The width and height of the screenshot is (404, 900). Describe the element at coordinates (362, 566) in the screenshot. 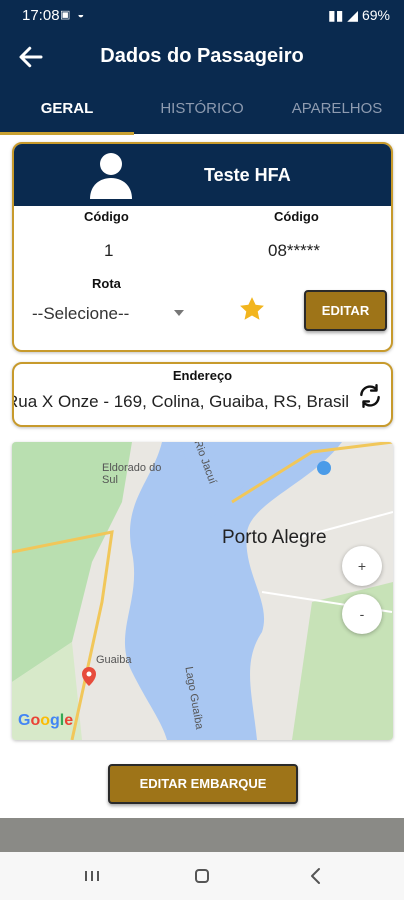

I see `zoom-in-button: +` at that location.